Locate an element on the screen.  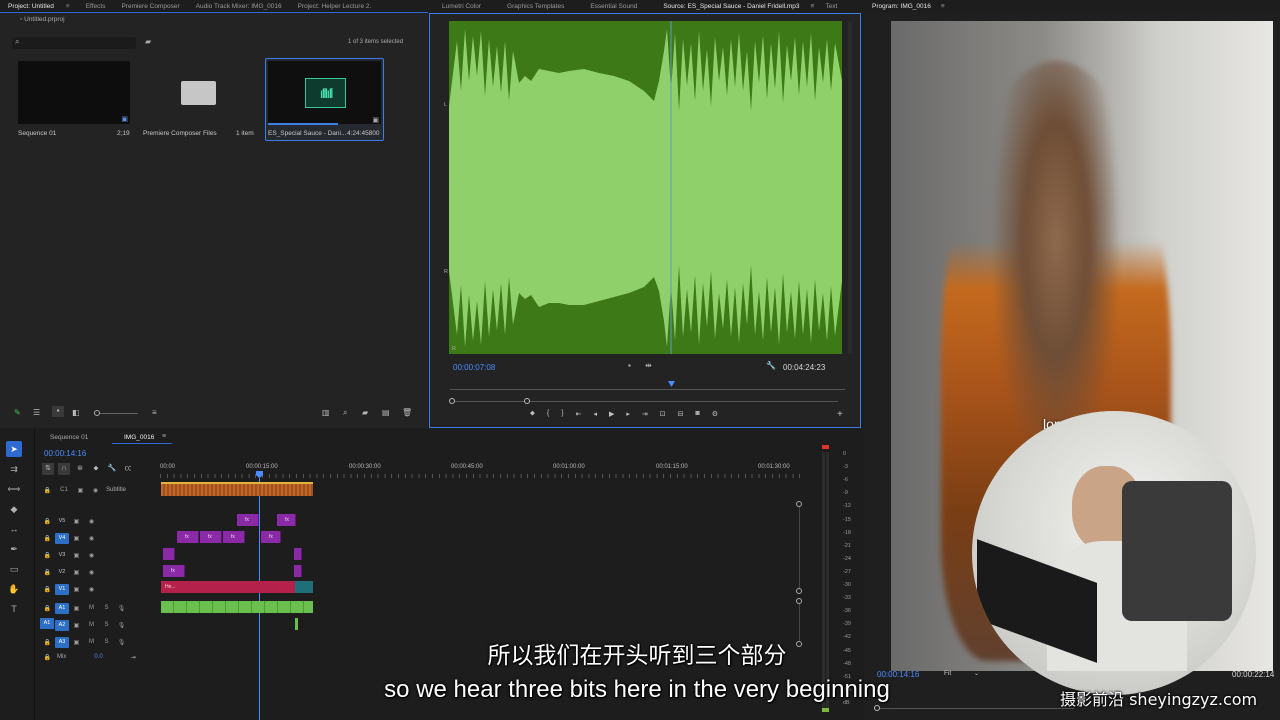
program-scrollbar is located at coordinates (974, 708).